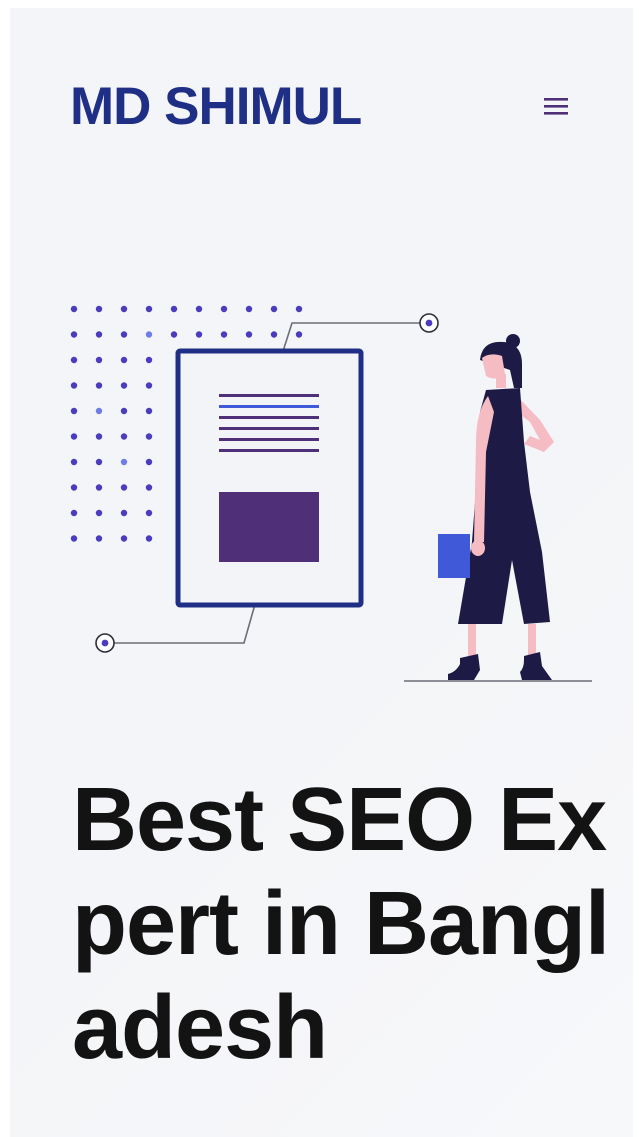 The image size is (639, 1137). I want to click on right-edge, so click(636, 568).